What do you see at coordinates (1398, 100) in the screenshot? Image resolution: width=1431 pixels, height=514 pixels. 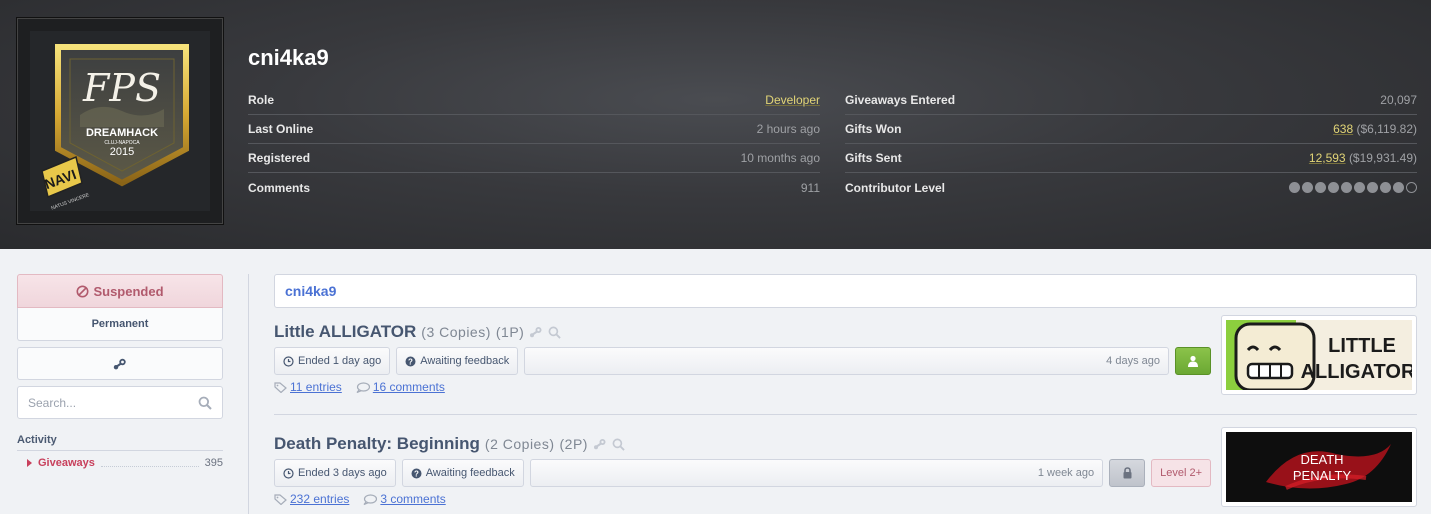 I see `stat-value: 20,097` at bounding box center [1398, 100].